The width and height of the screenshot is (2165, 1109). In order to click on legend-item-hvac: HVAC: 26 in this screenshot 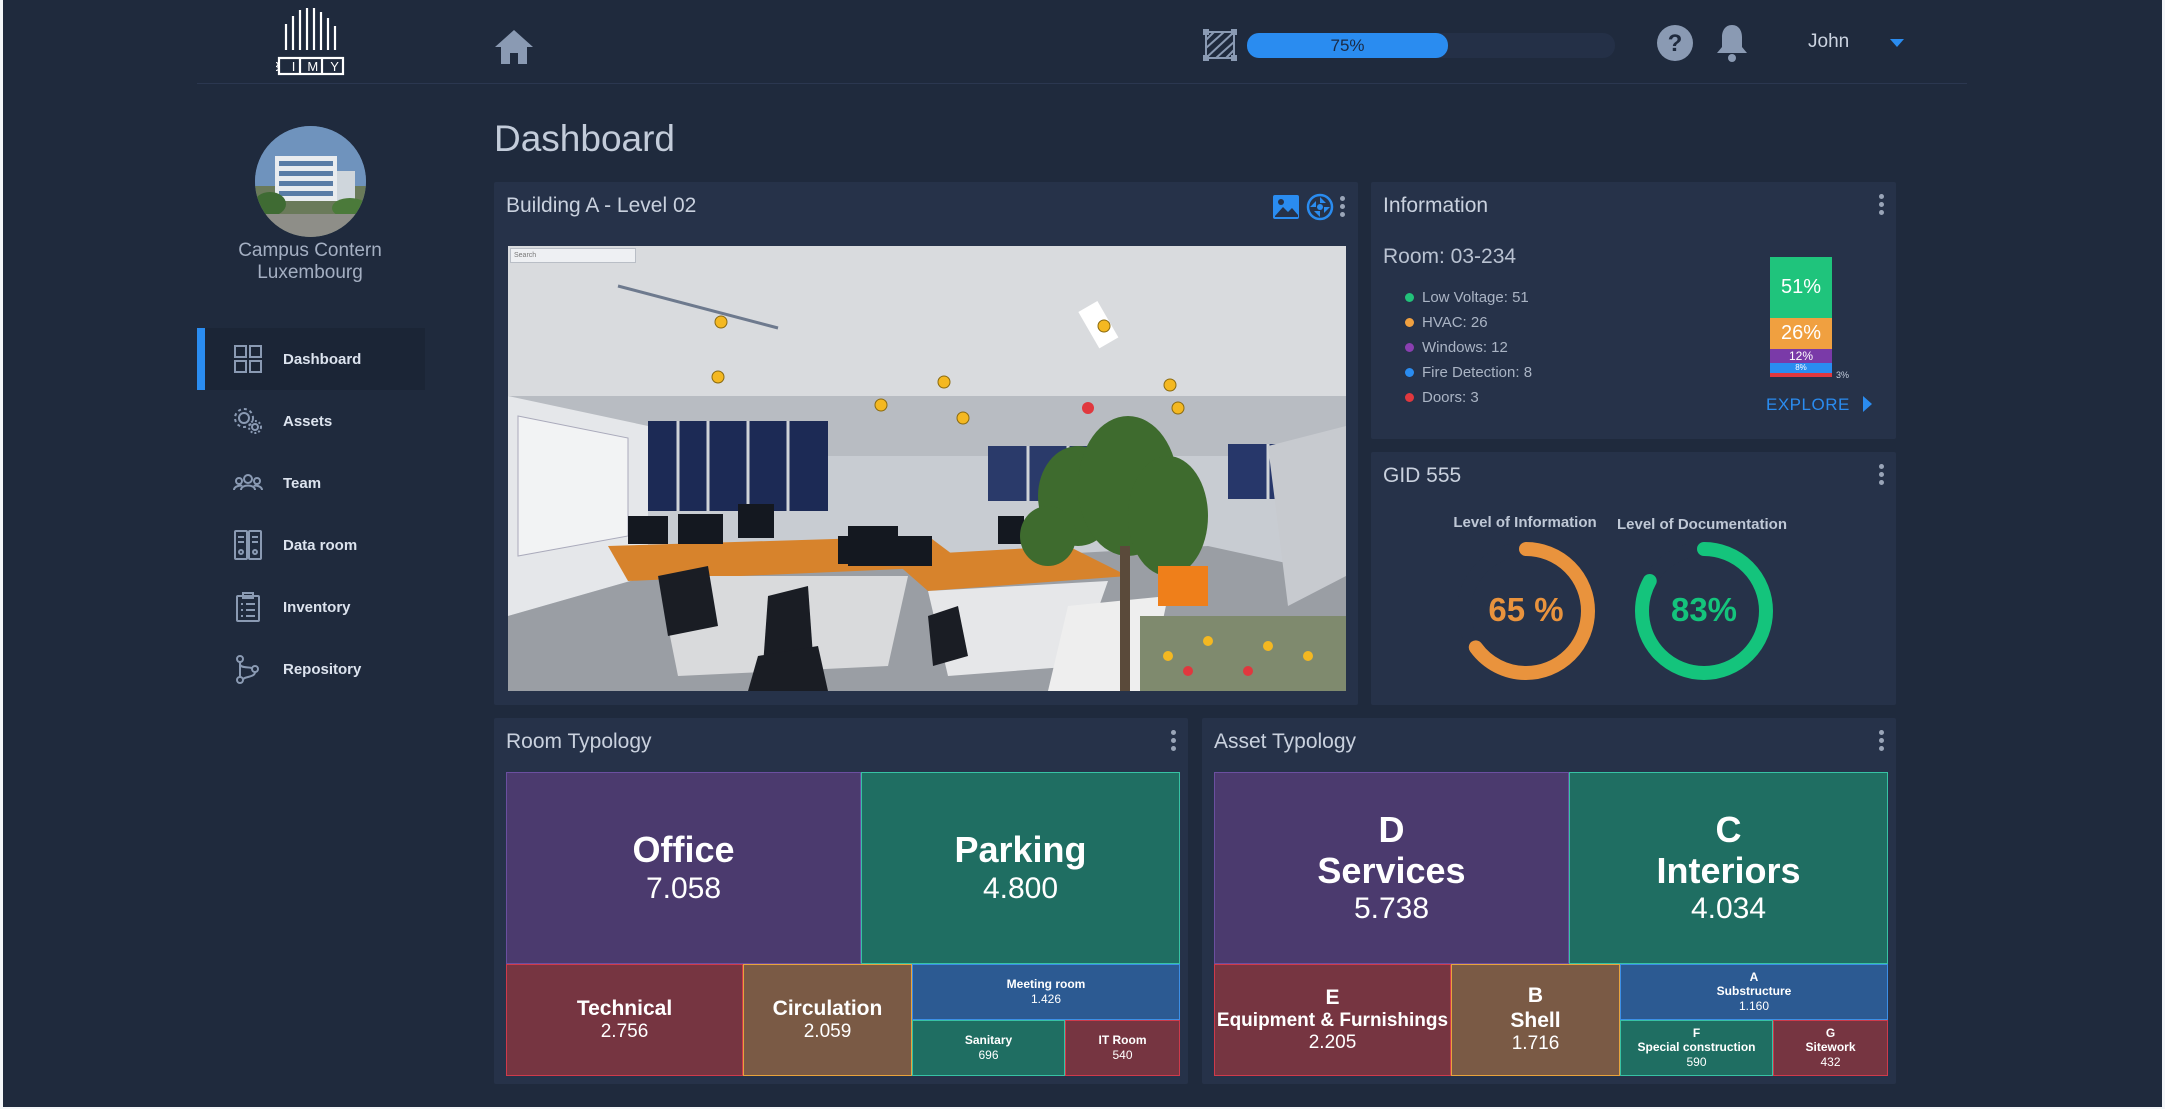, I will do `click(1468, 322)`.